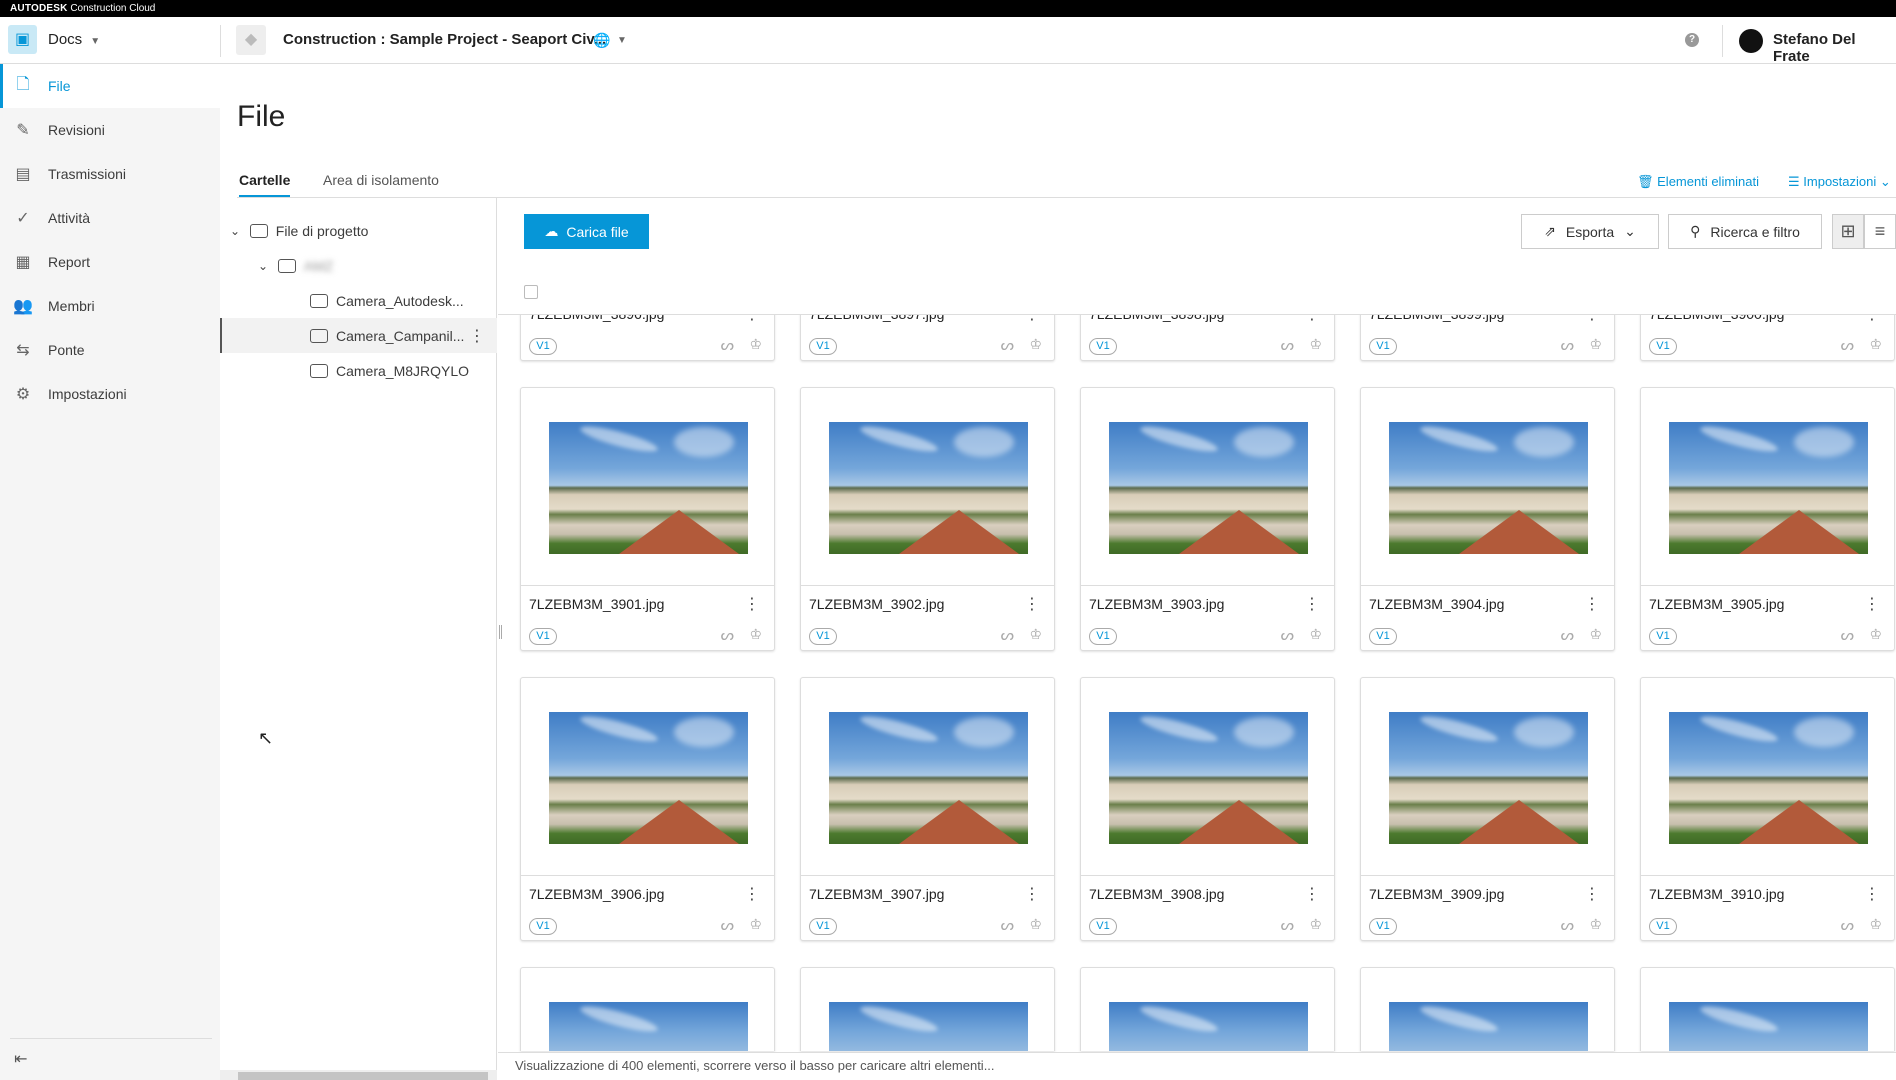  I want to click on file-name: 7LZEBM3M_3905.jpg, so click(1716, 604).